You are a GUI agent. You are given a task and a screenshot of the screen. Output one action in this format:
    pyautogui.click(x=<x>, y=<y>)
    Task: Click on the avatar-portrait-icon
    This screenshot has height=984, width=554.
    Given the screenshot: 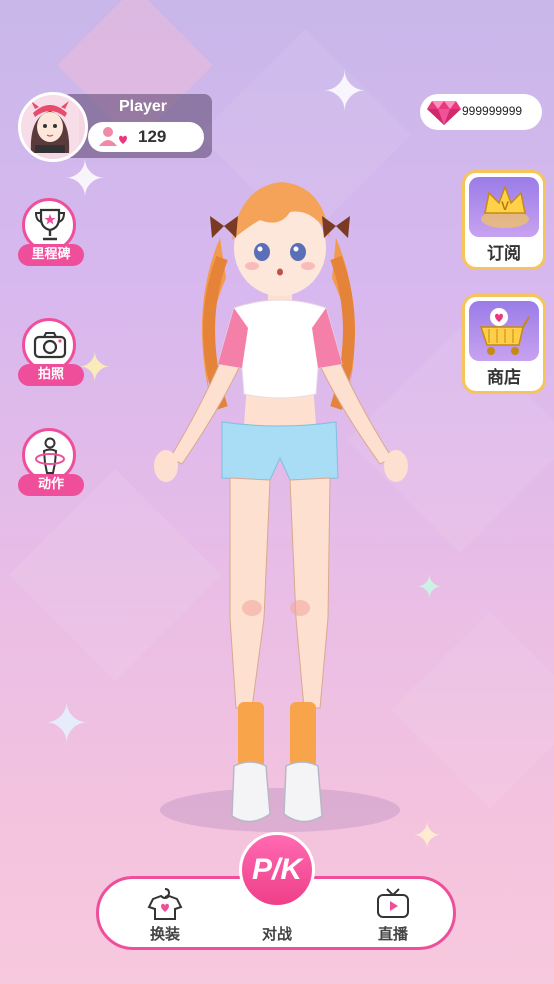 What is the action you would take?
    pyautogui.click(x=50, y=124)
    